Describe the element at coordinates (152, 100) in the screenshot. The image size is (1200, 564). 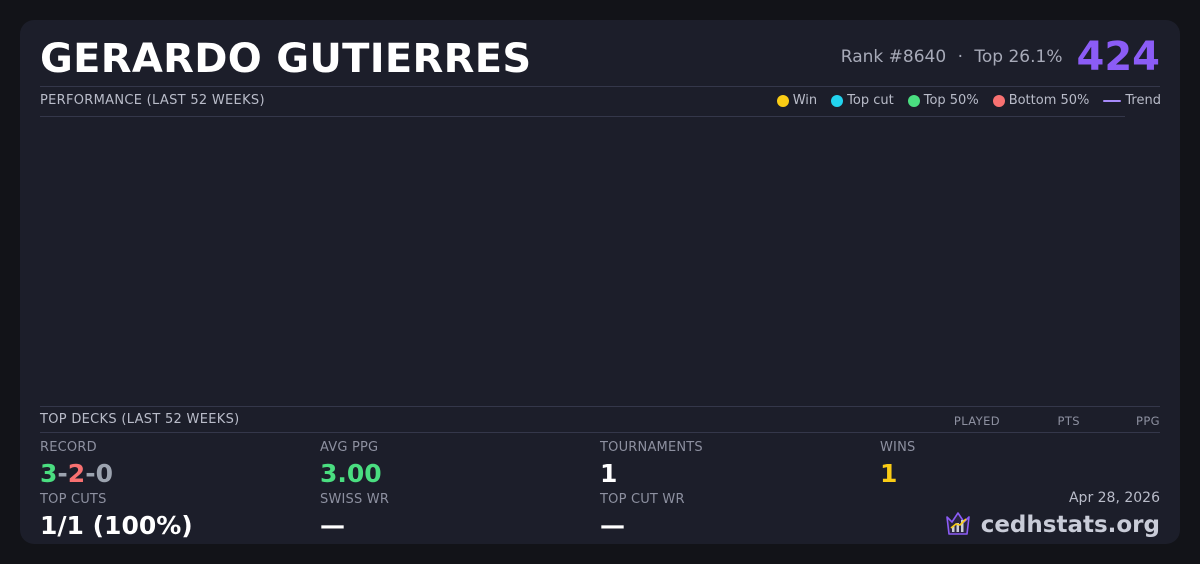
I see `performance-title: PERFORMANCE (LAST 52 WEEKS)` at that location.